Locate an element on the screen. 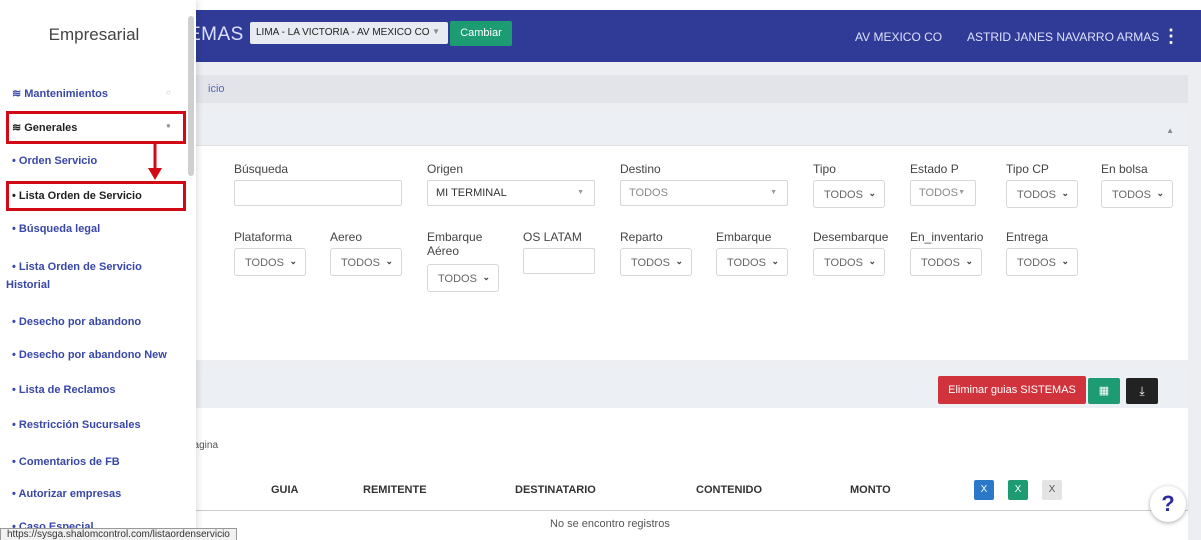 The image size is (1201, 540). sidebar-scrollbar is located at coordinates (191, 96).